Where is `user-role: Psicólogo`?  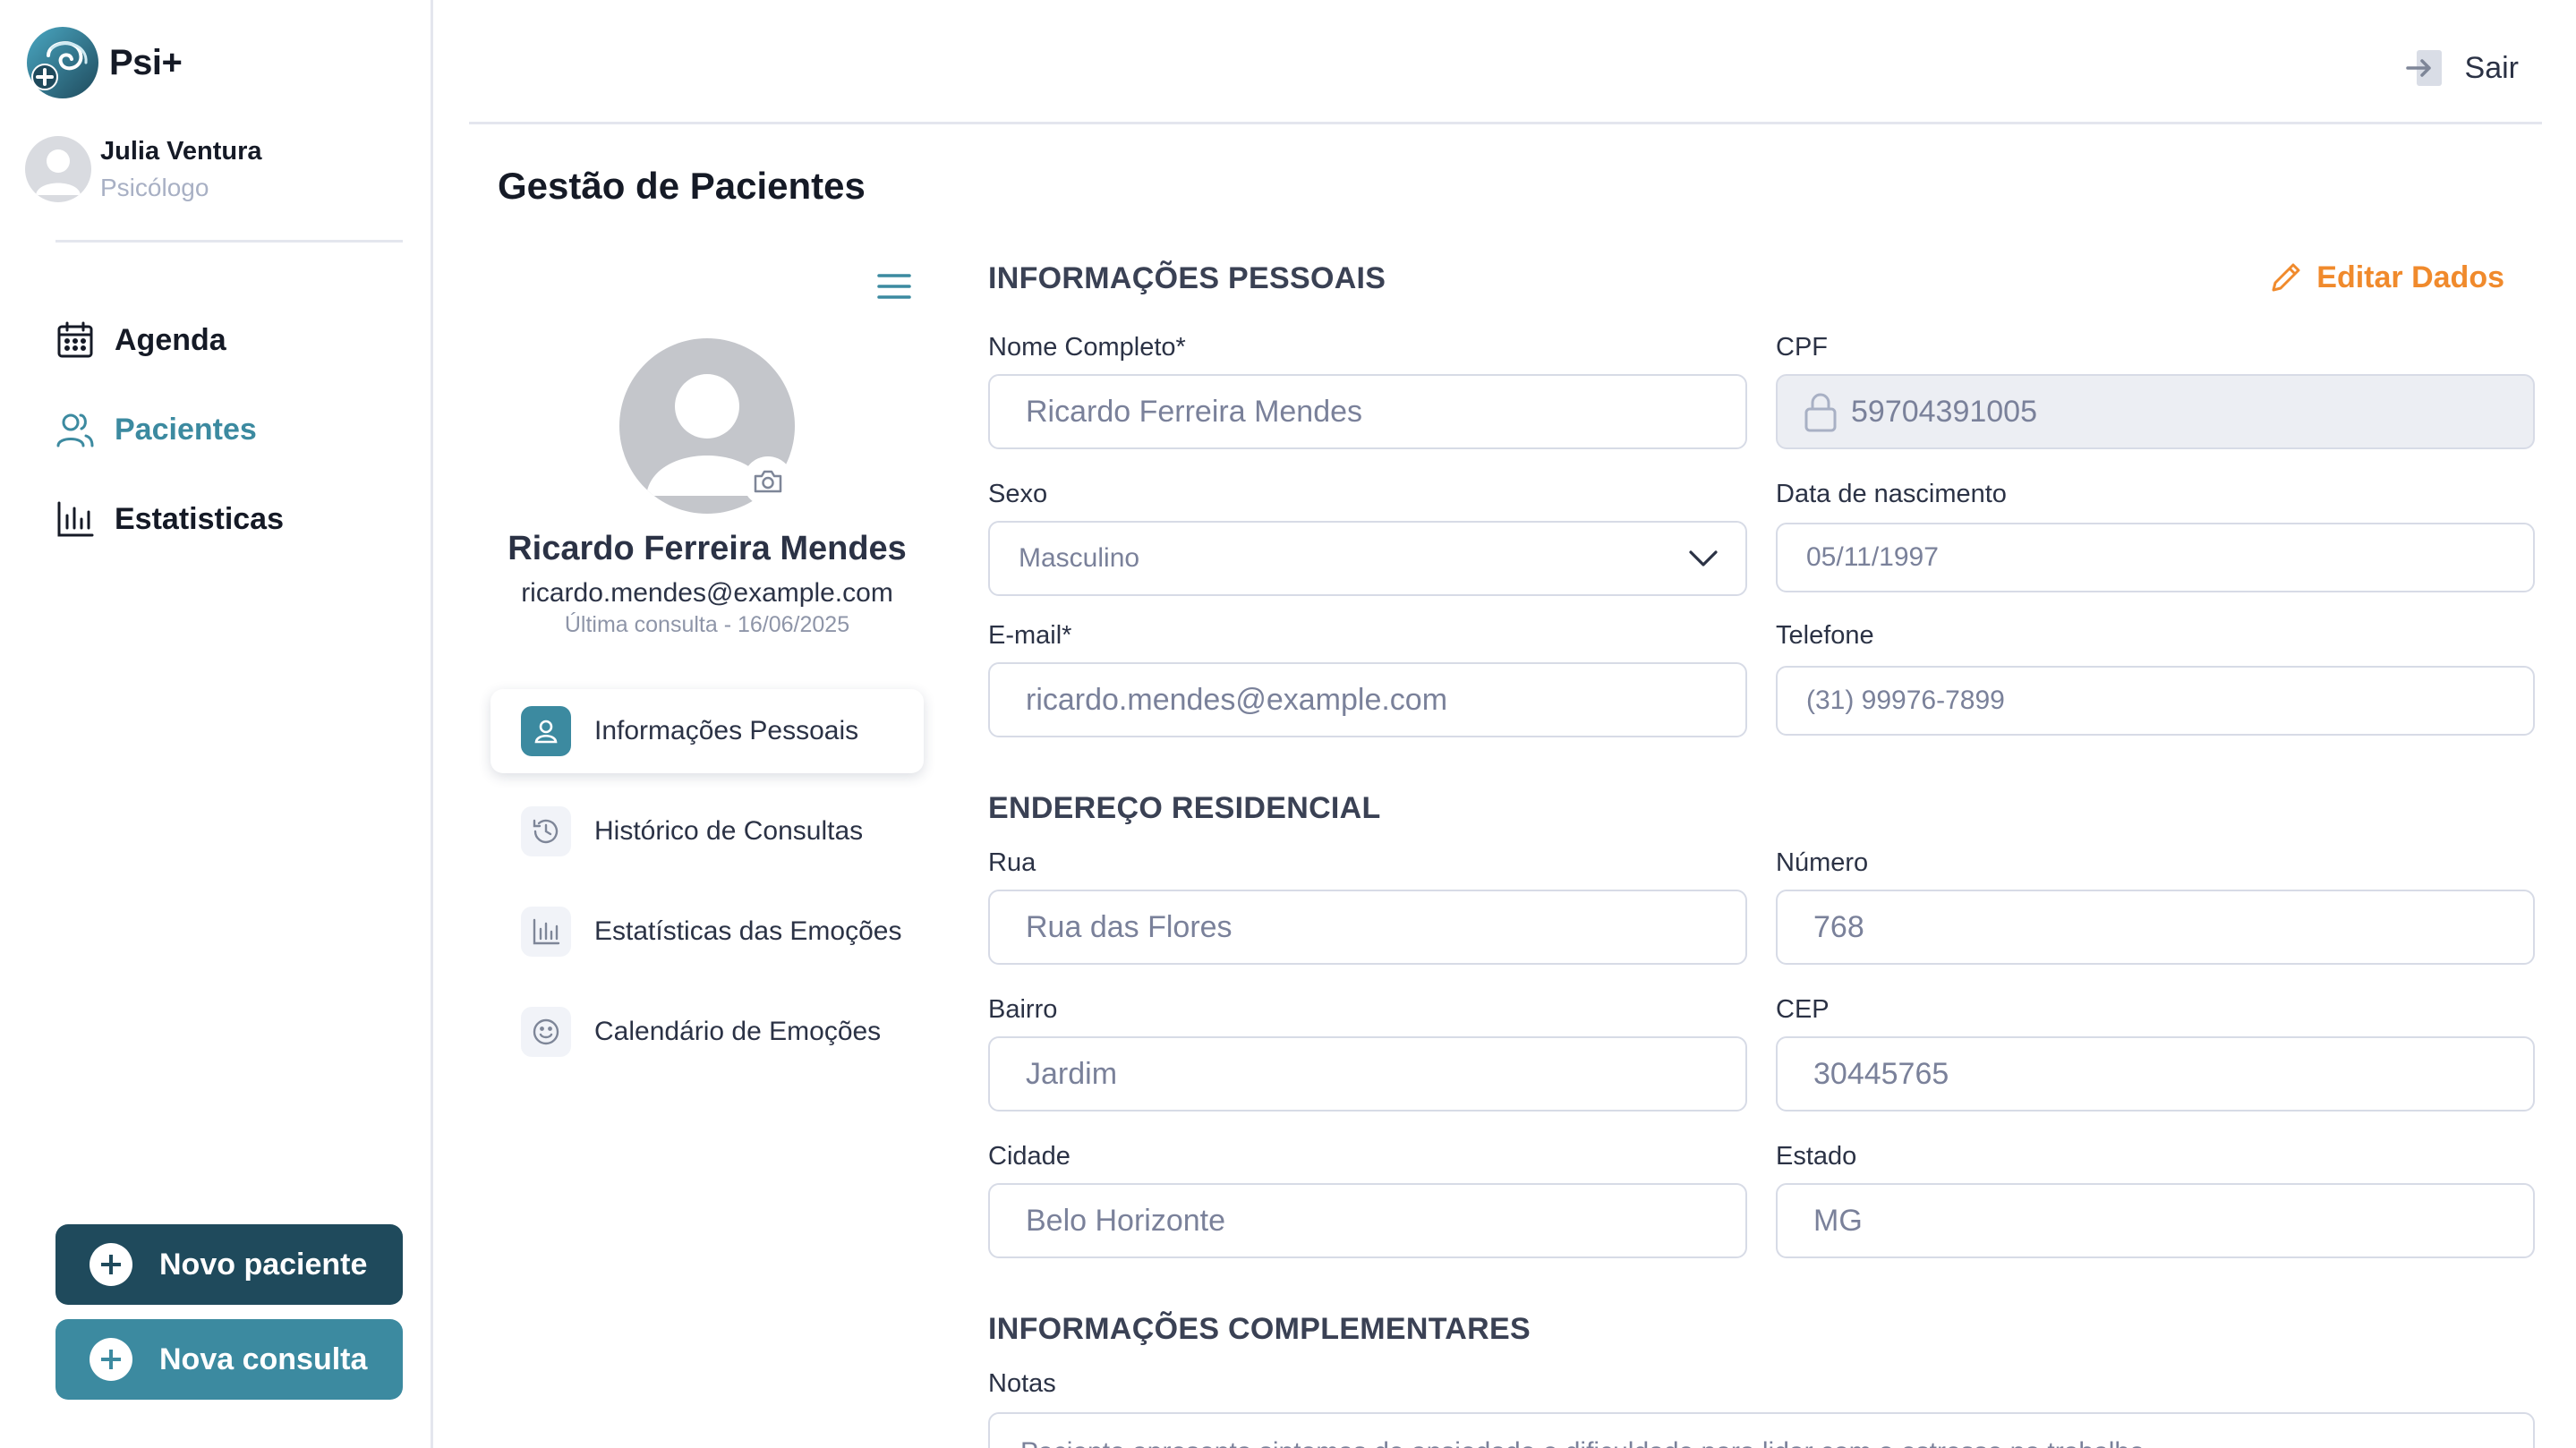
user-role: Psicólogo is located at coordinates (154, 187).